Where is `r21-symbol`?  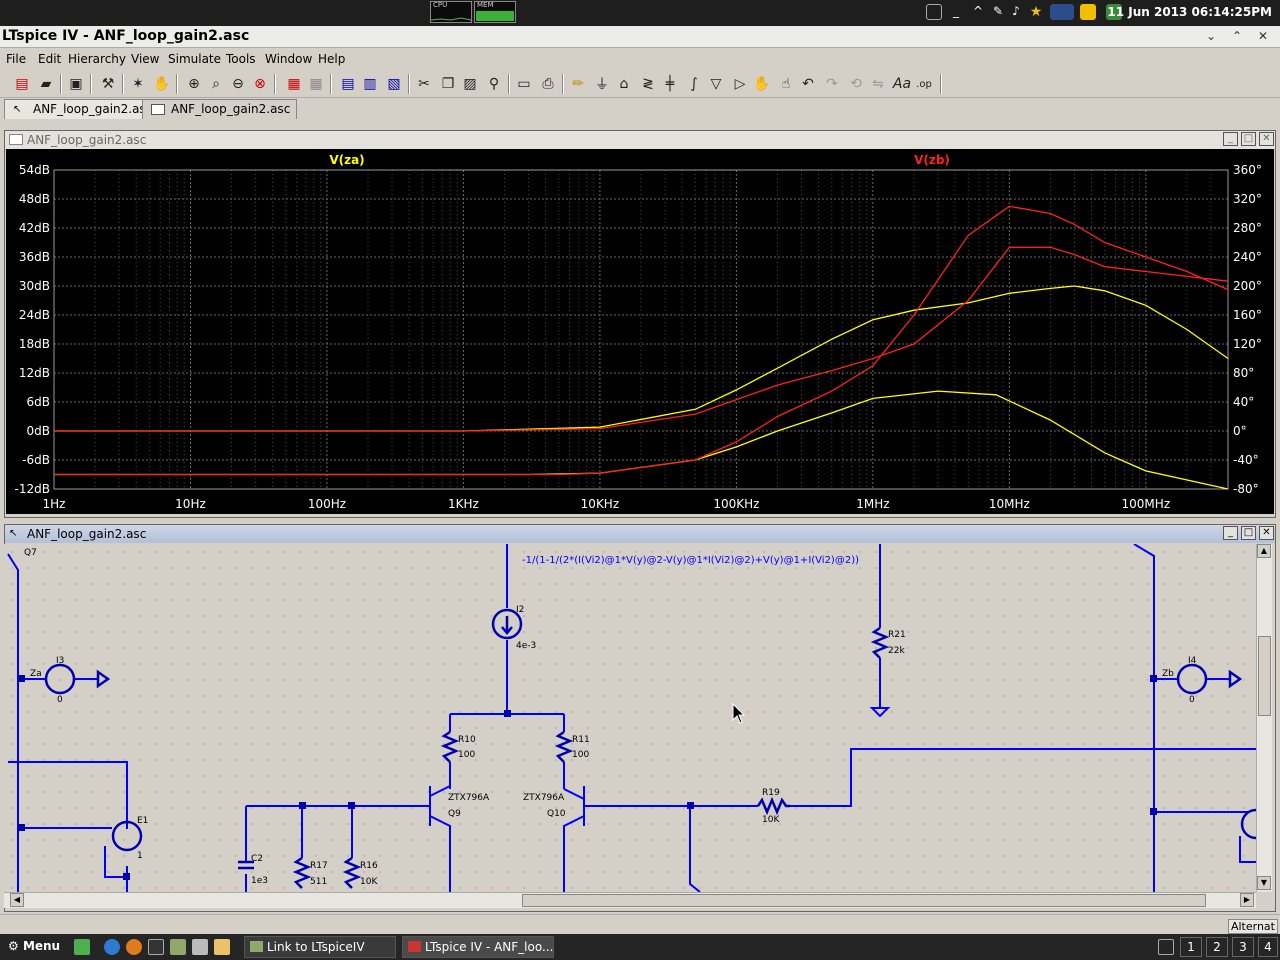 r21-symbol is located at coordinates (880, 642).